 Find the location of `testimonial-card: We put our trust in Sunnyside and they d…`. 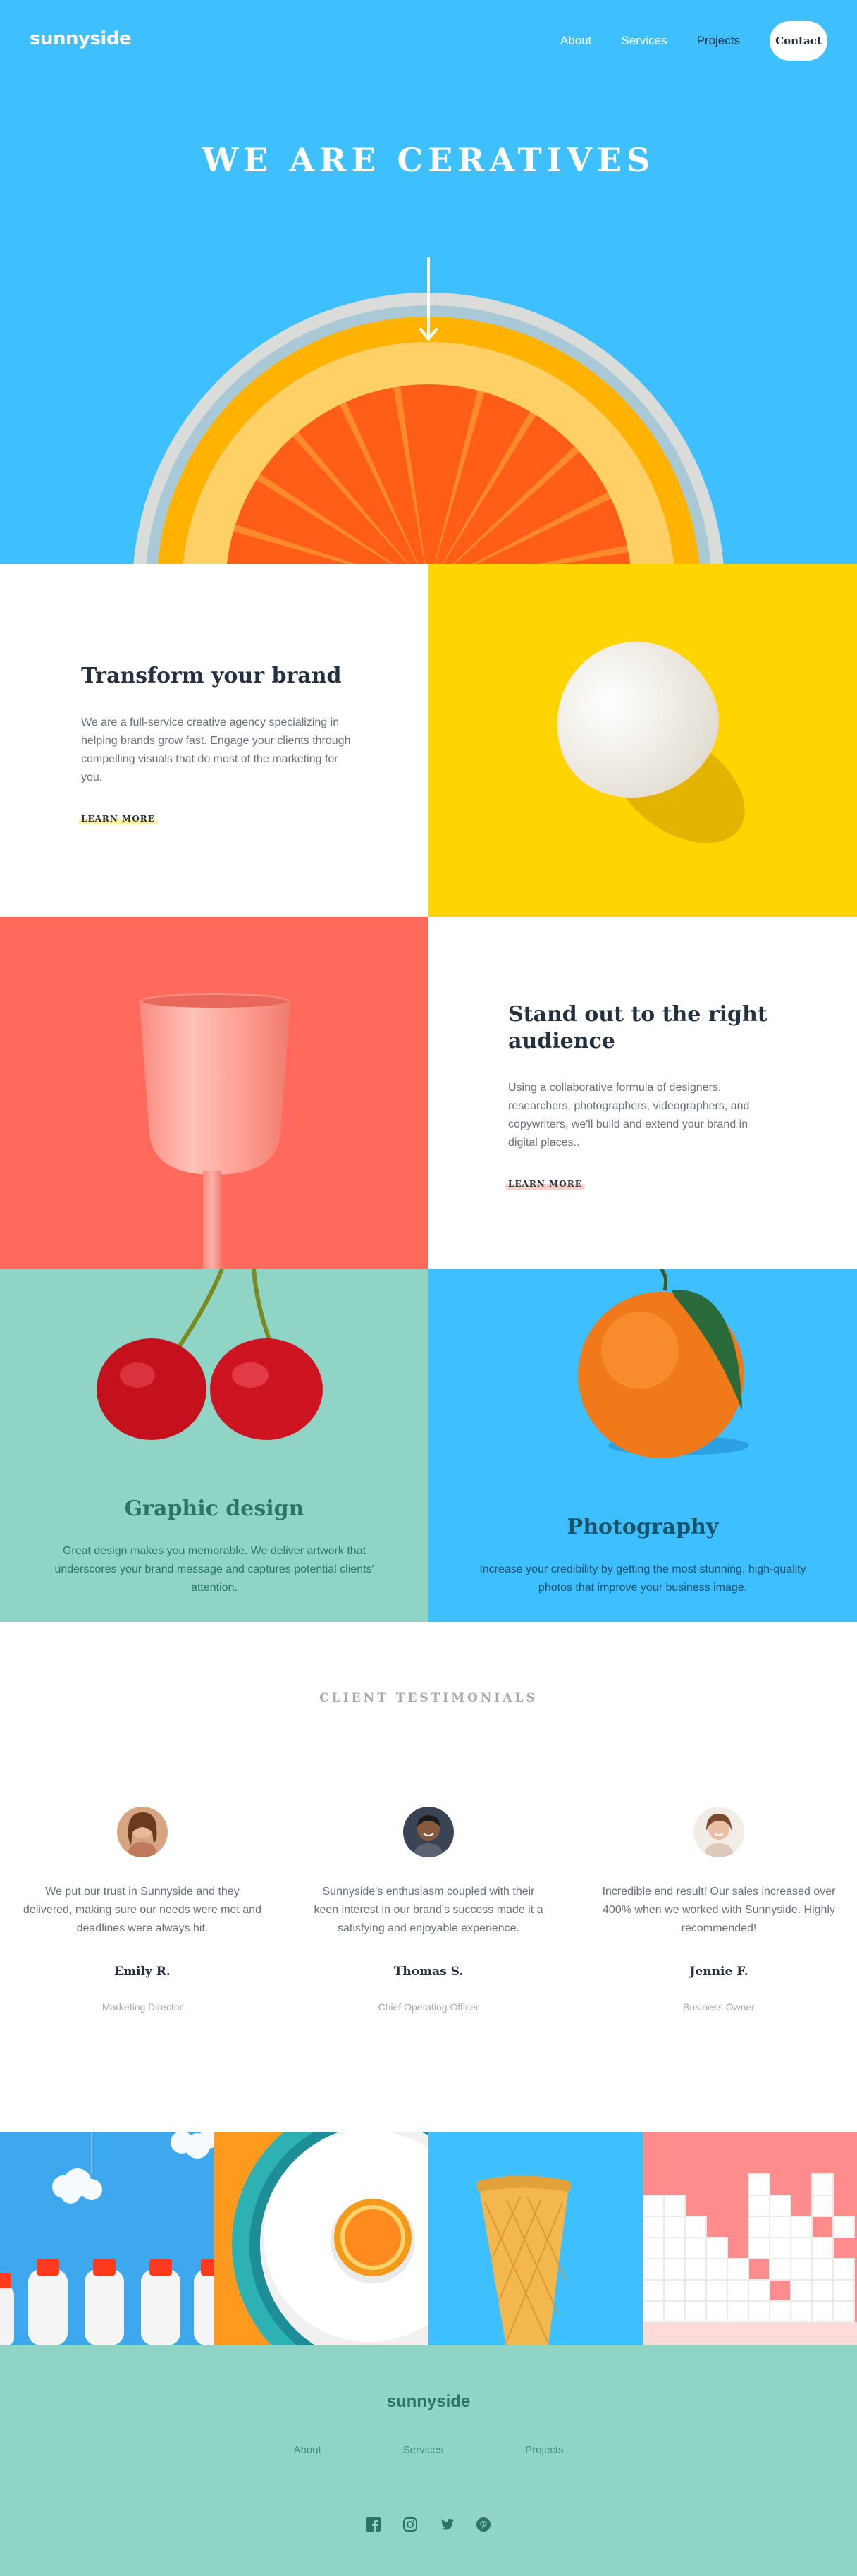

testimonial-card: We put our trust in Sunnyside and they d… is located at coordinates (142, 1910).